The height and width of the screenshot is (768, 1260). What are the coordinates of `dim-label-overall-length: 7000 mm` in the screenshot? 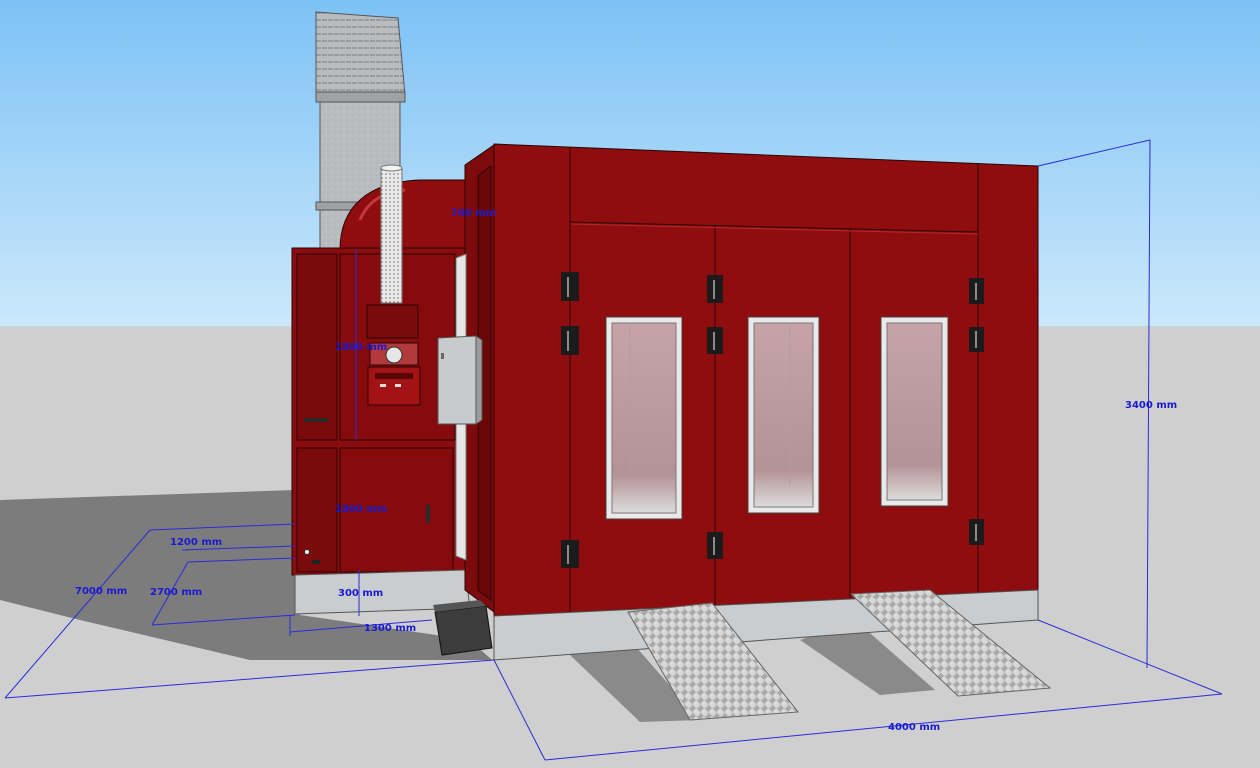 It's located at (101, 591).